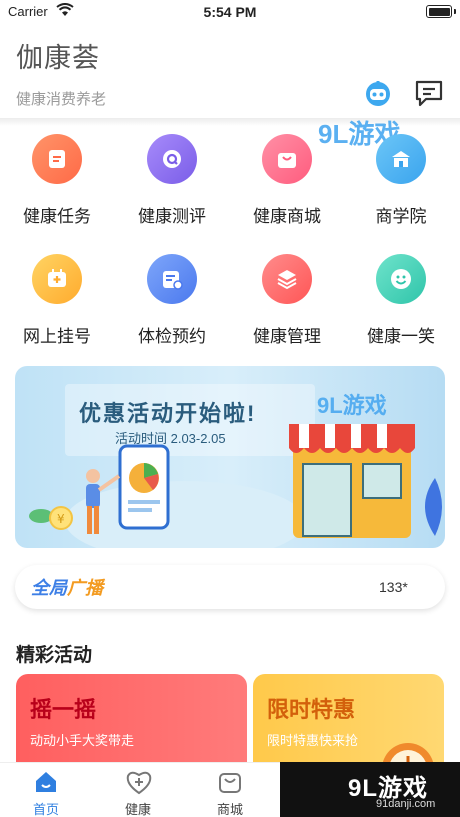 The width and height of the screenshot is (460, 817). Describe the element at coordinates (172, 216) in the screenshot. I see `grid-item-label: 健康测评` at that location.